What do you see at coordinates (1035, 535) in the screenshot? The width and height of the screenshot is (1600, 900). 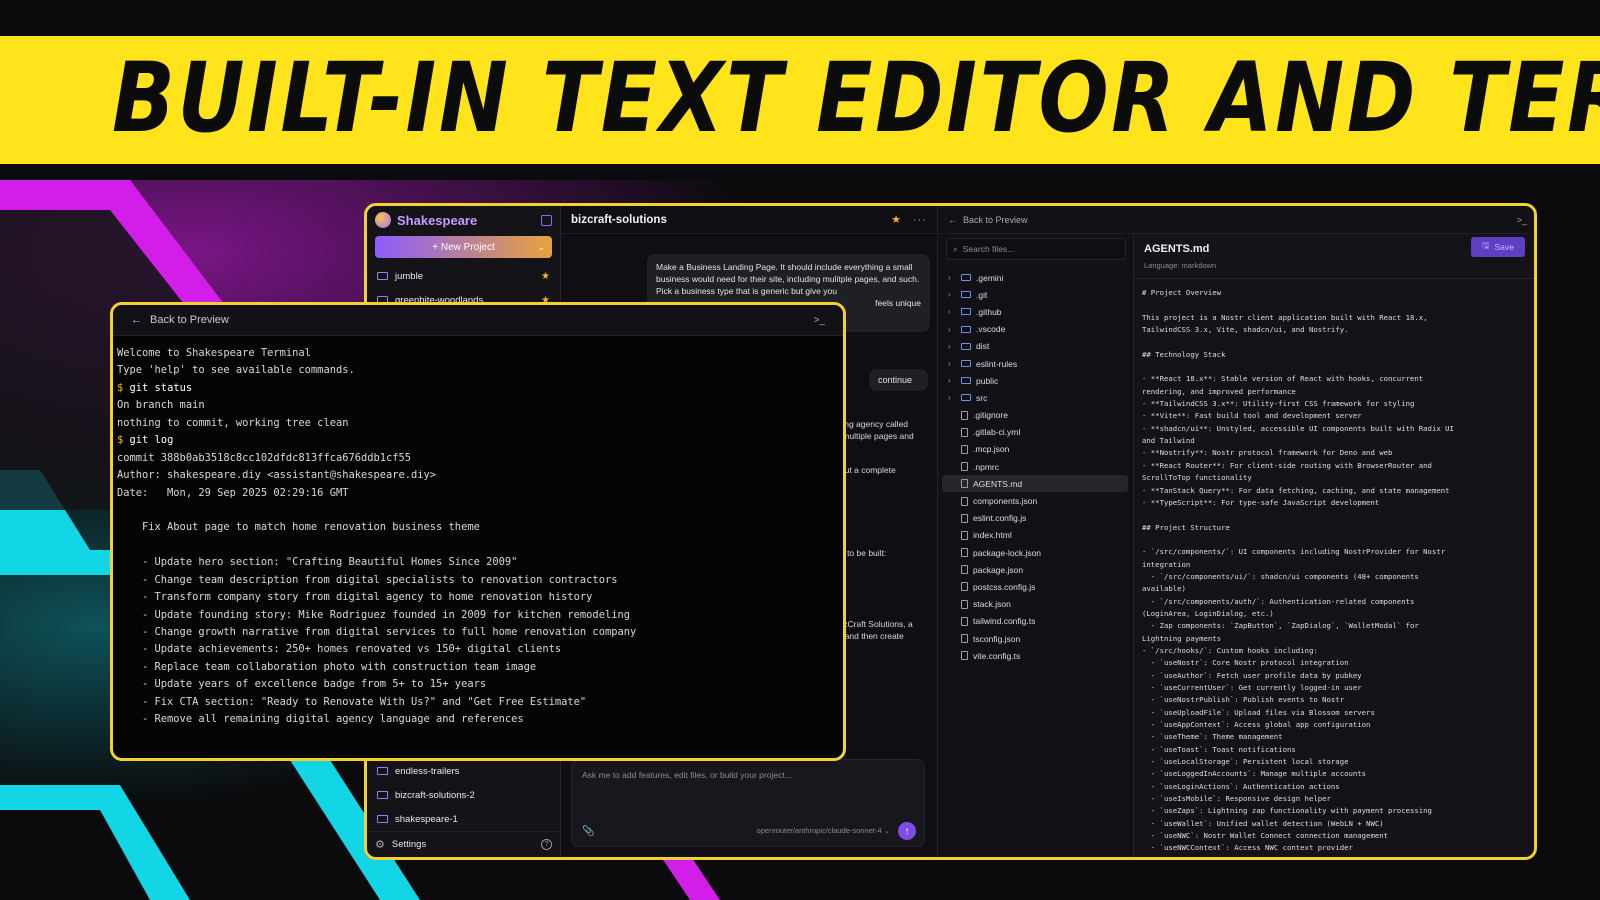 I see `file-row: index.html` at bounding box center [1035, 535].